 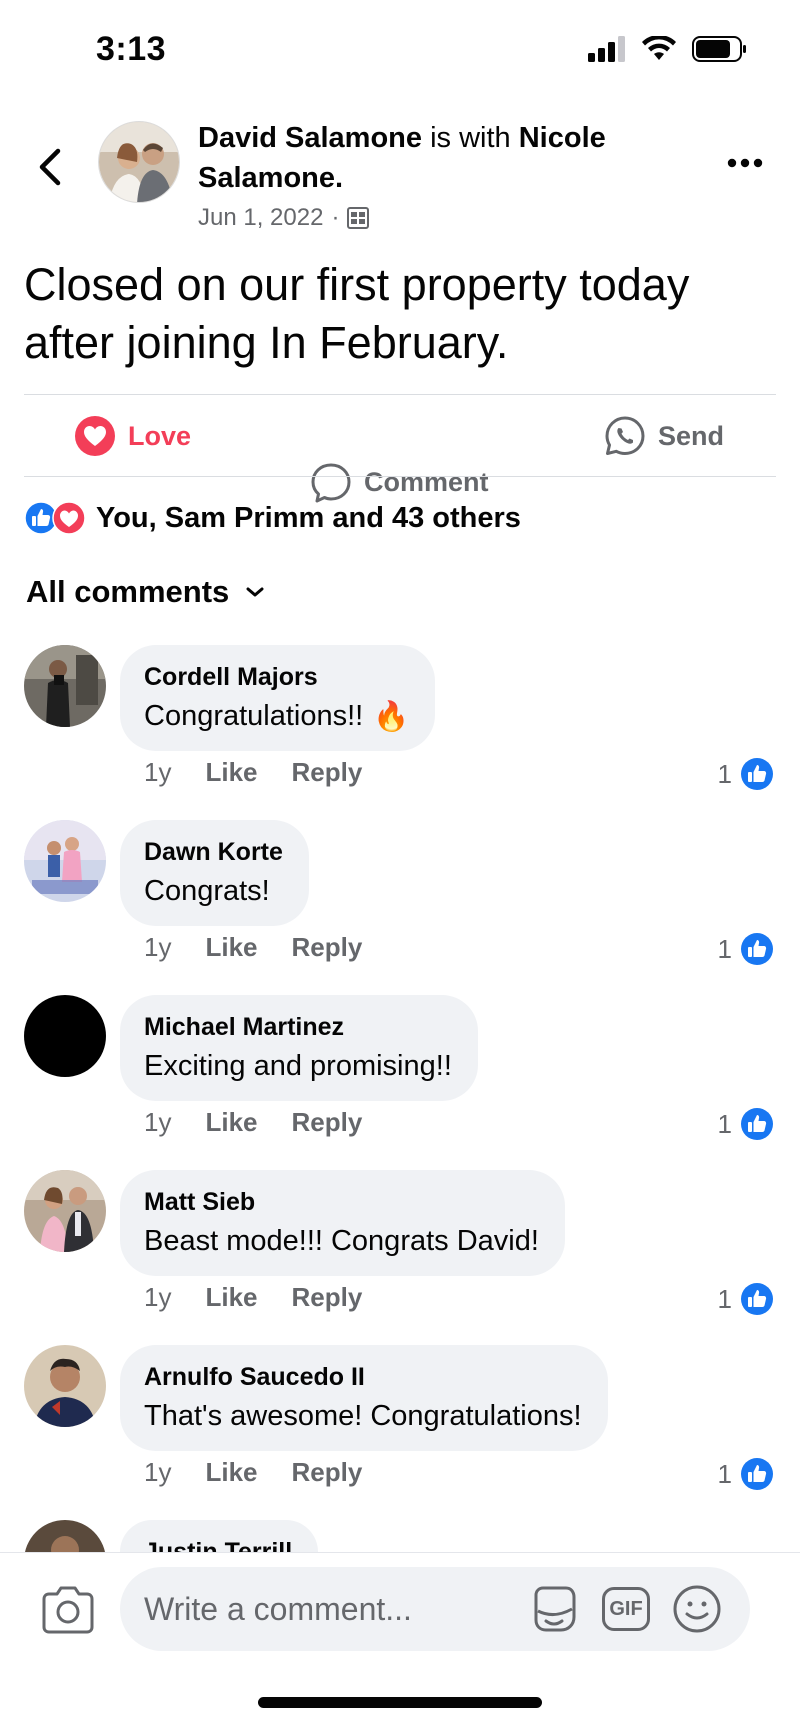 I want to click on chevron-down-icon, so click(x=255, y=592).